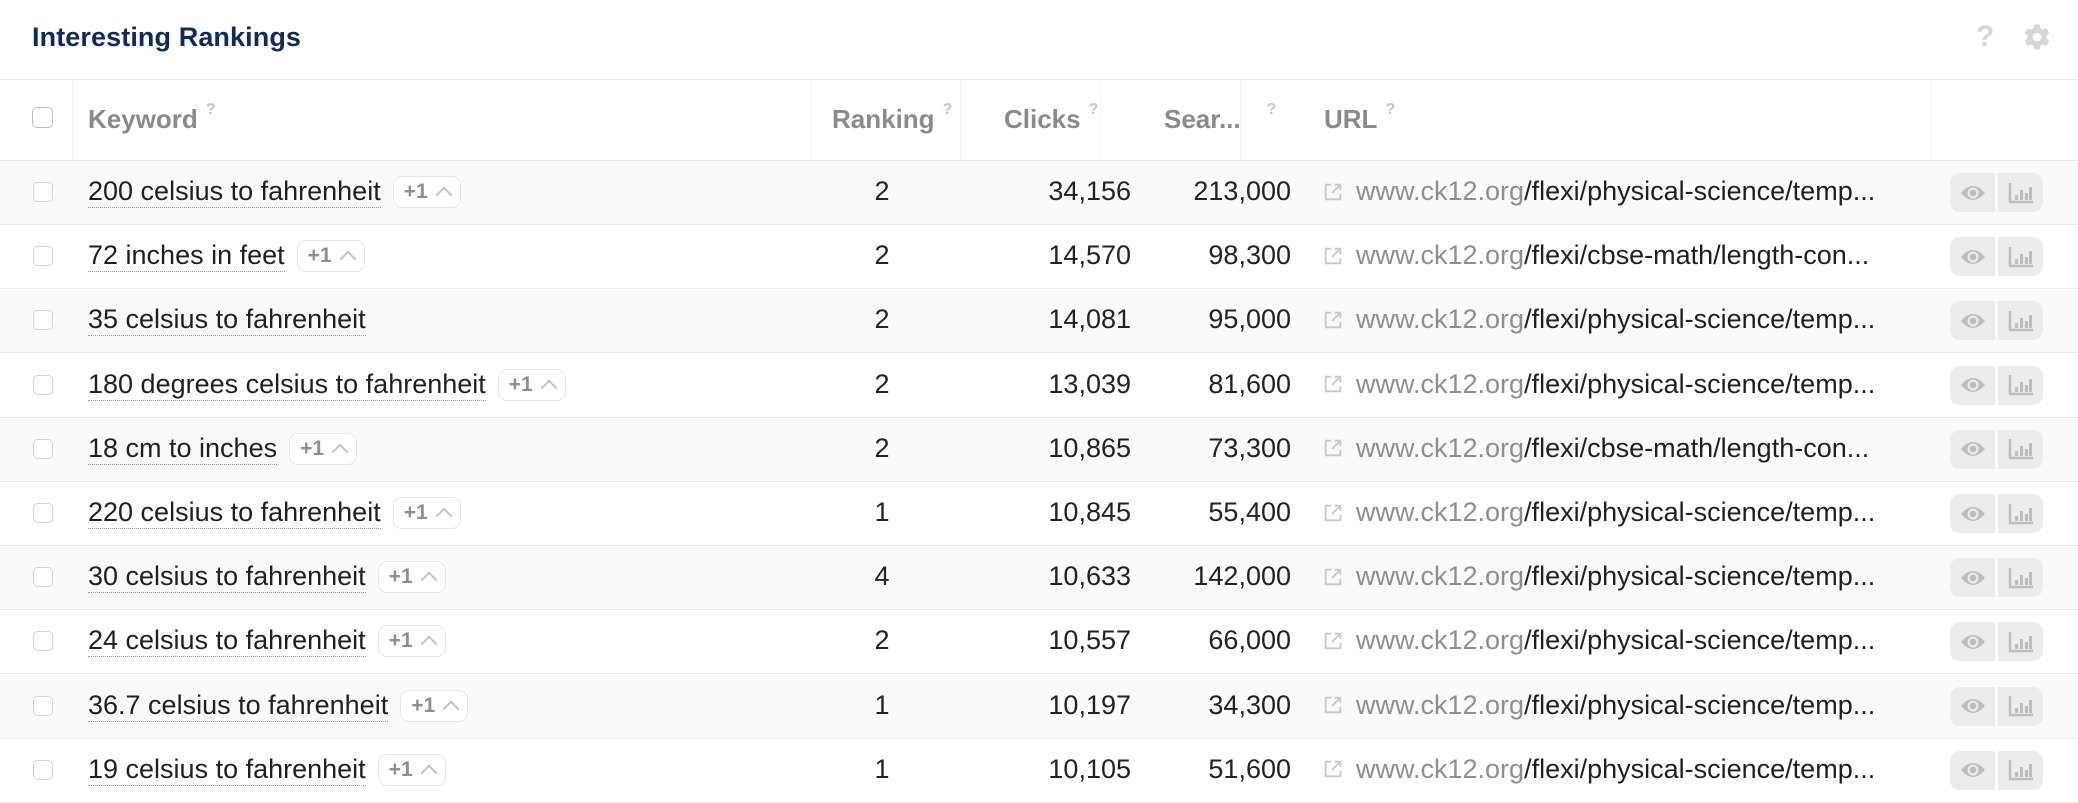  What do you see at coordinates (400, 577) in the screenshot?
I see `badge-count: +1` at bounding box center [400, 577].